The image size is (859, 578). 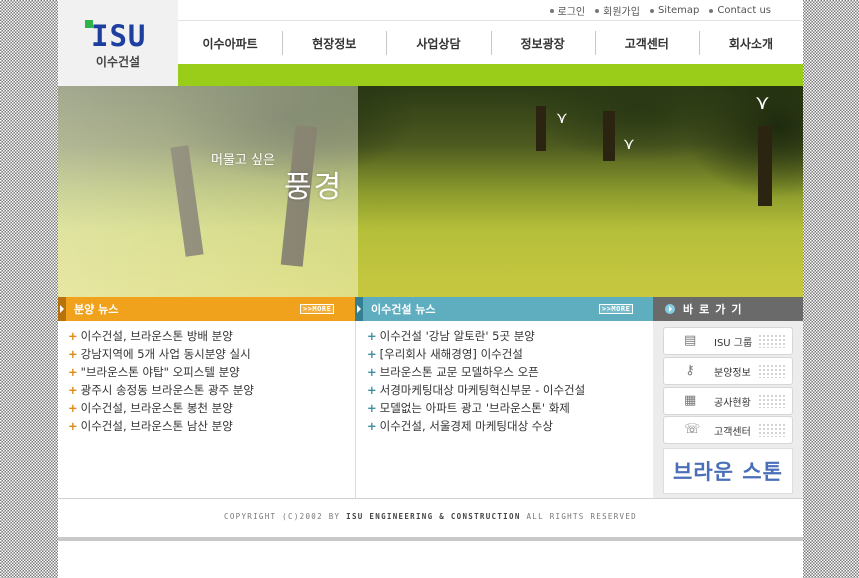 What do you see at coordinates (750, 42) in the screenshot?
I see `nav-item-company: 회사소개` at bounding box center [750, 42].